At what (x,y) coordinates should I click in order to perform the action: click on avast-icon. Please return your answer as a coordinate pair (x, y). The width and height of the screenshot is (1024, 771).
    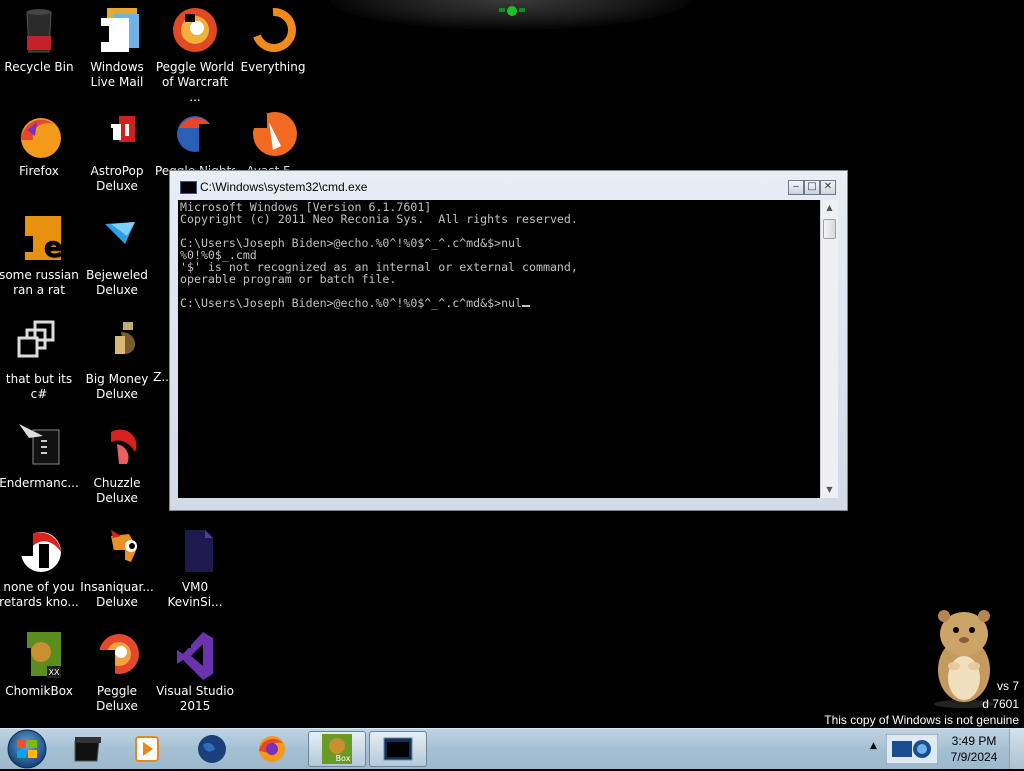
    Looking at the image, I should click on (274, 134).